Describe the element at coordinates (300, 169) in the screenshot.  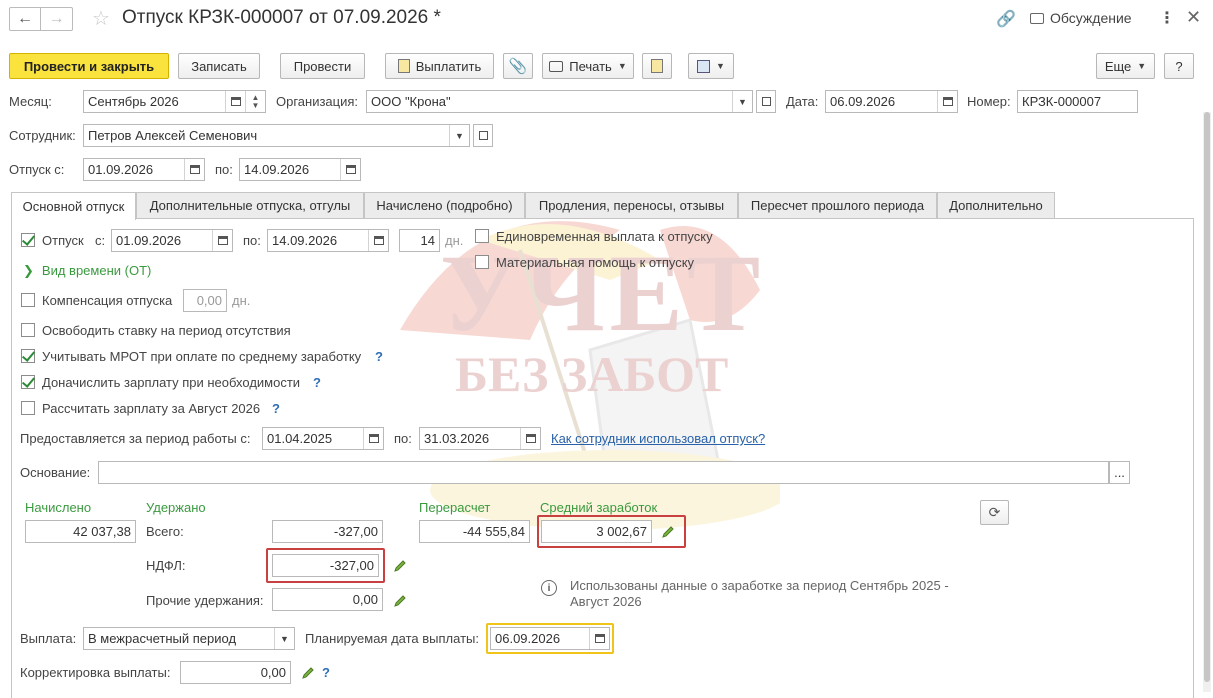
I see `vacation-to-field: 14.09.2026` at that location.